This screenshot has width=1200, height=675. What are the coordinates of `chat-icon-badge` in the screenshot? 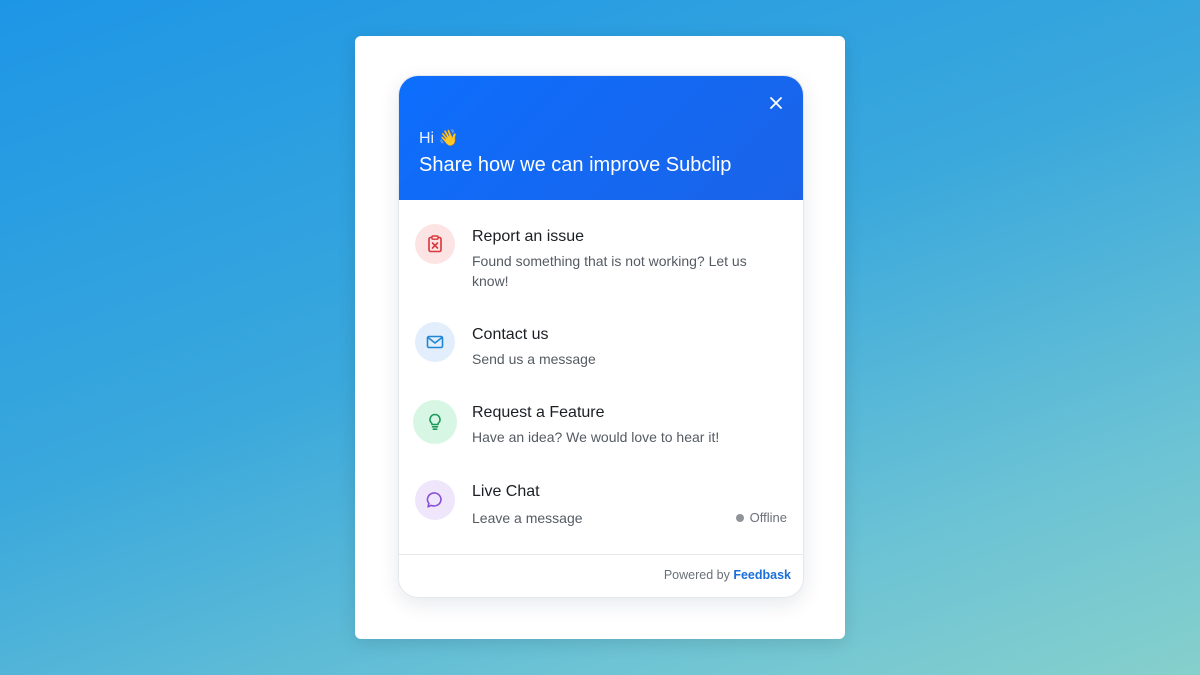 It's located at (435, 500).